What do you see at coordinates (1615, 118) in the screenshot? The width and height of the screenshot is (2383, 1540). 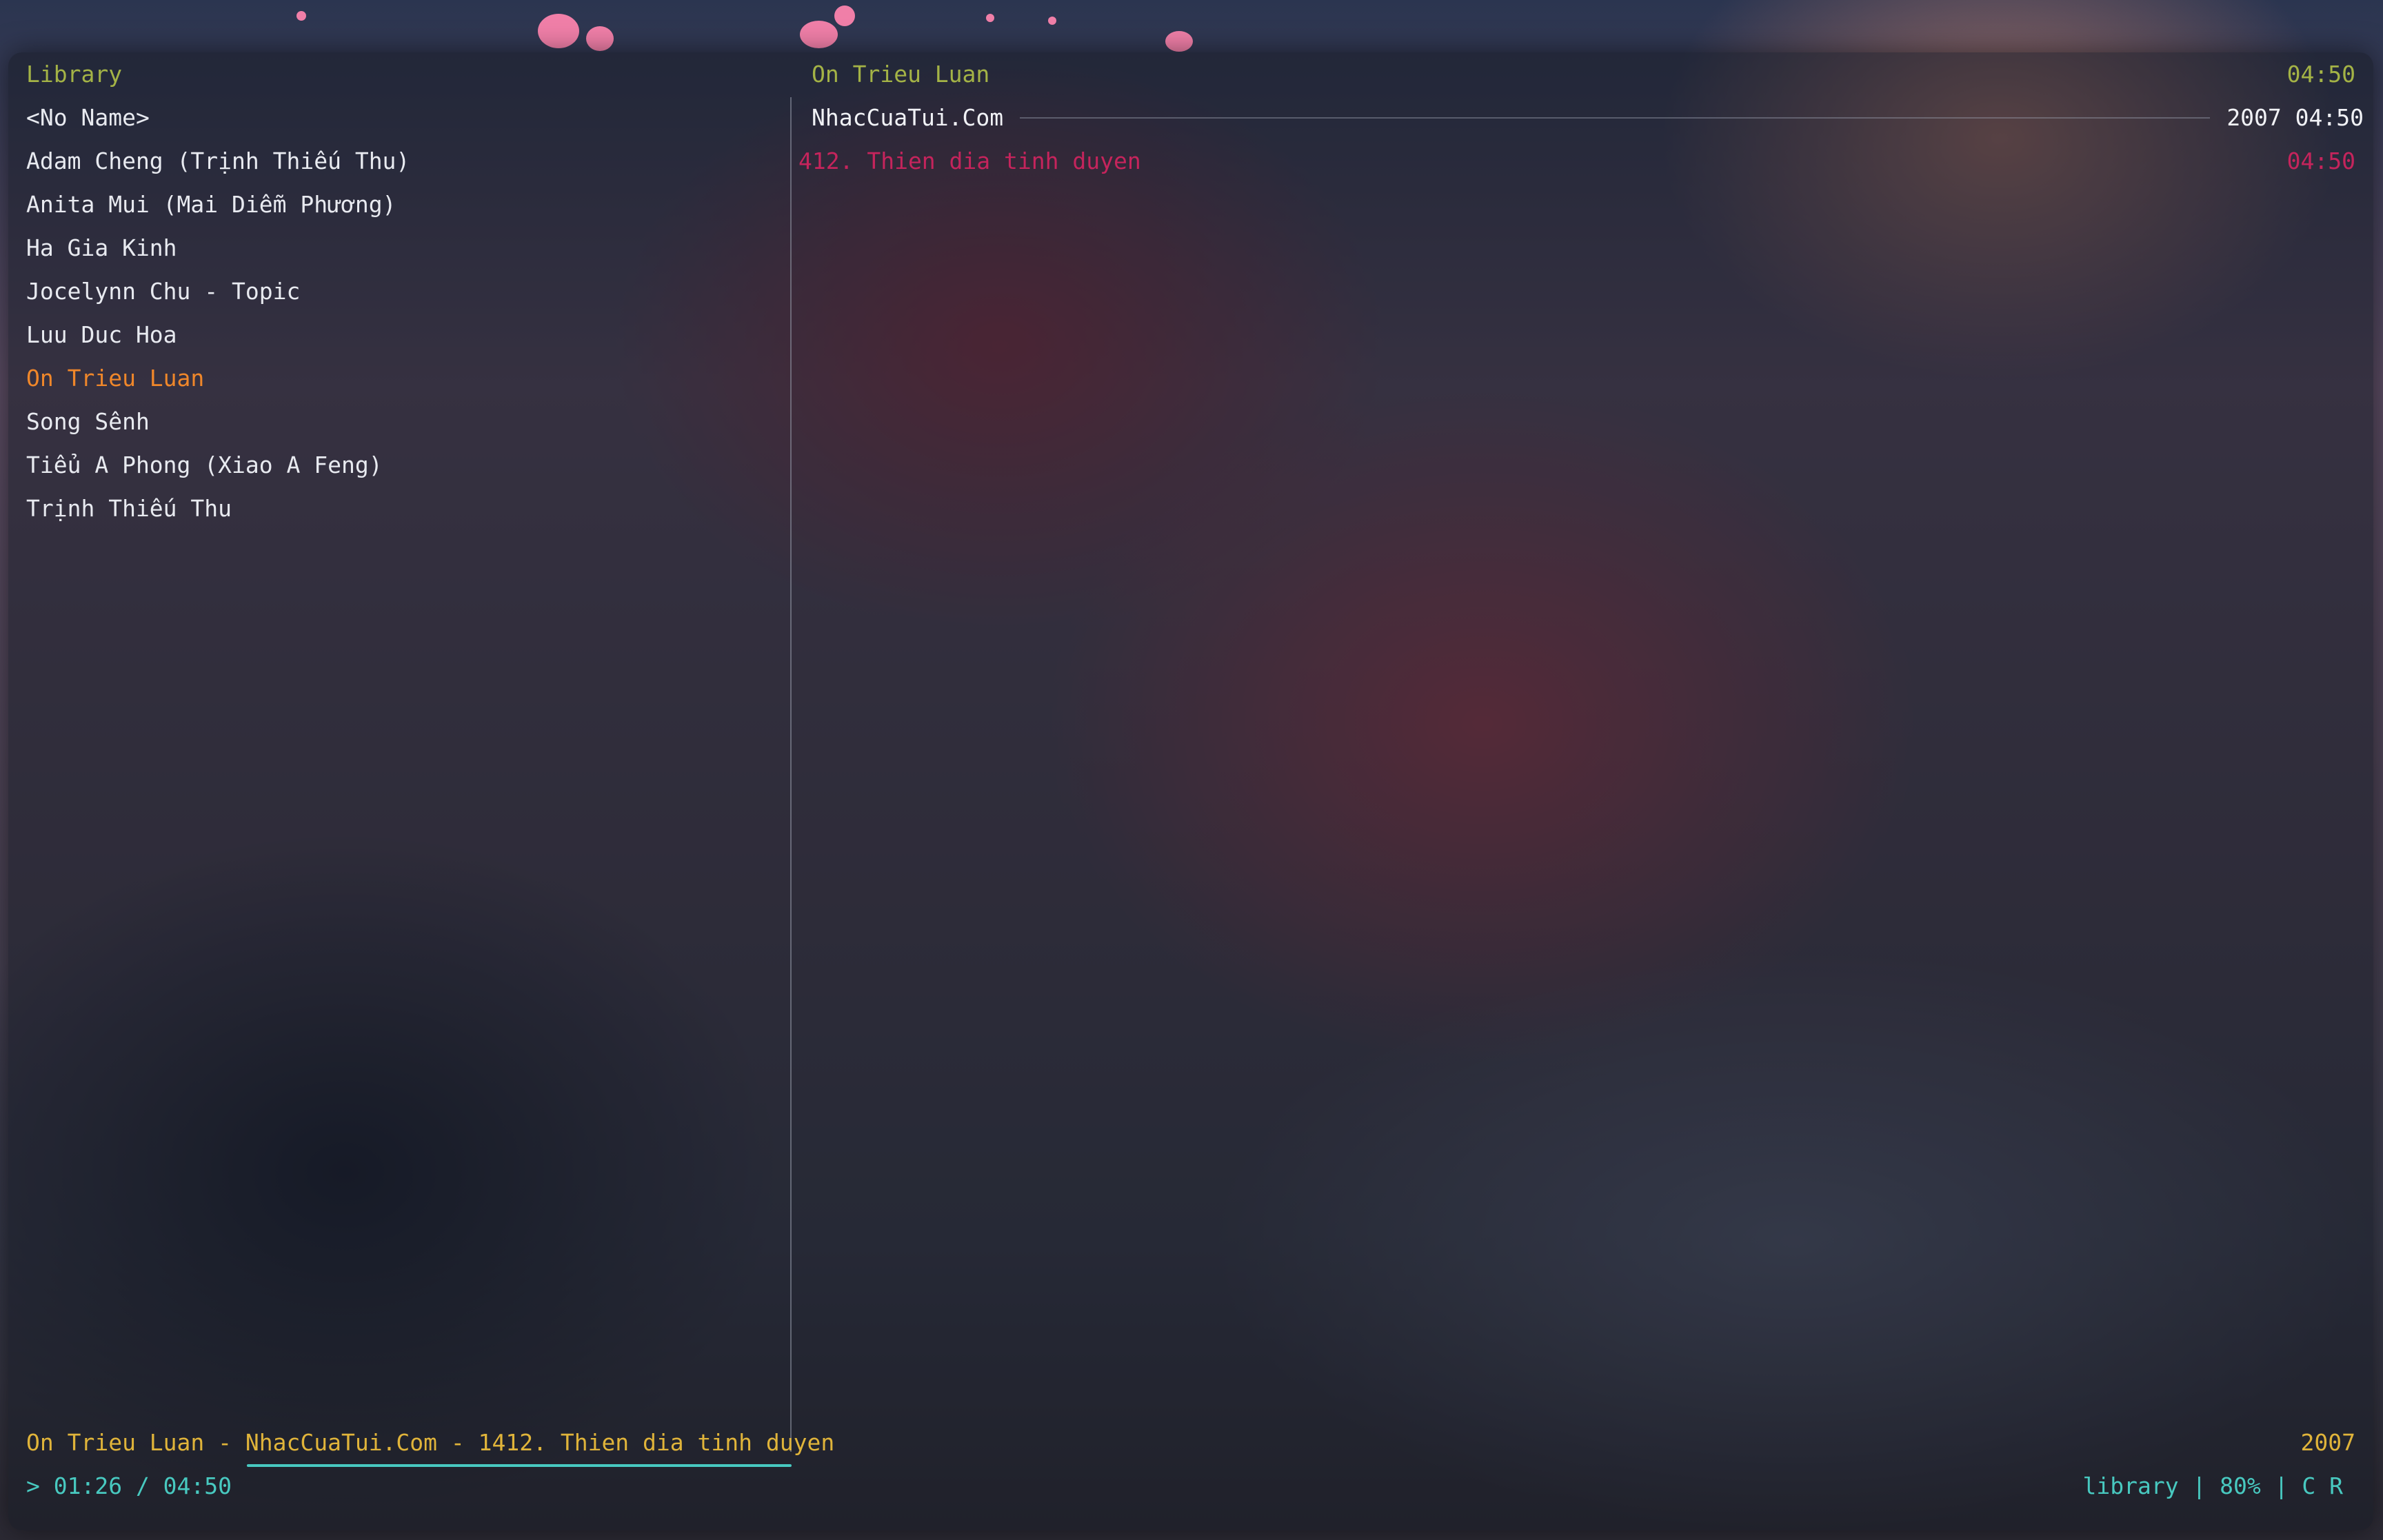 I see `album-rule` at bounding box center [1615, 118].